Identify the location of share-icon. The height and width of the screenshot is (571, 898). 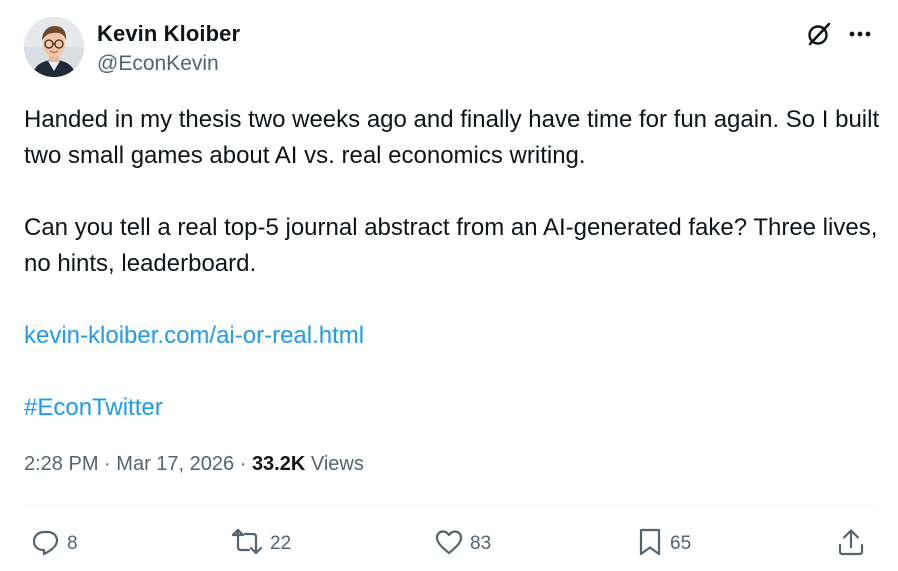
(851, 542).